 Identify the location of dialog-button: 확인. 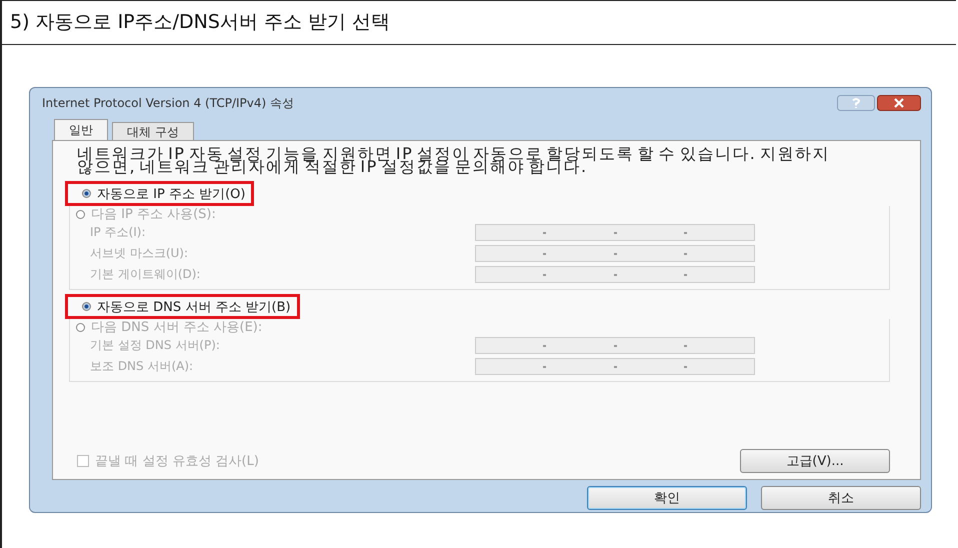
(667, 498).